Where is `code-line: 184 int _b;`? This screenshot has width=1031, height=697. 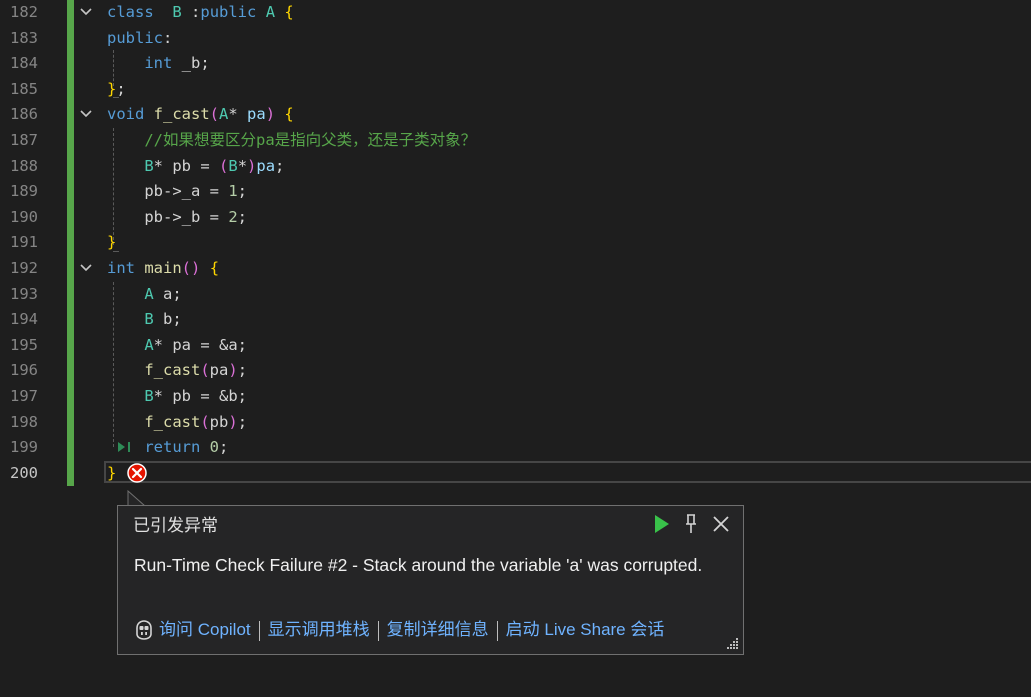
code-line: 184 int _b; is located at coordinates (515, 64).